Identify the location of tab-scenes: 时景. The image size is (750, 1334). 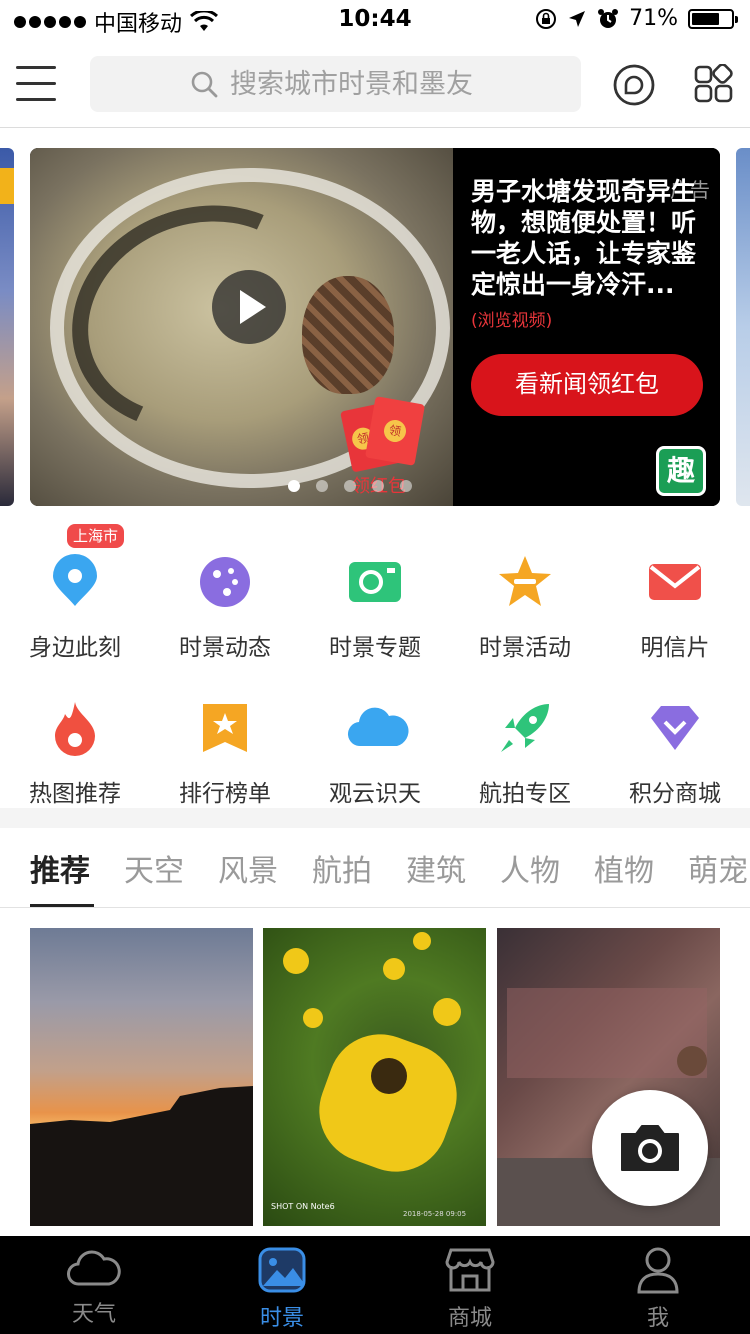
(282, 1289).